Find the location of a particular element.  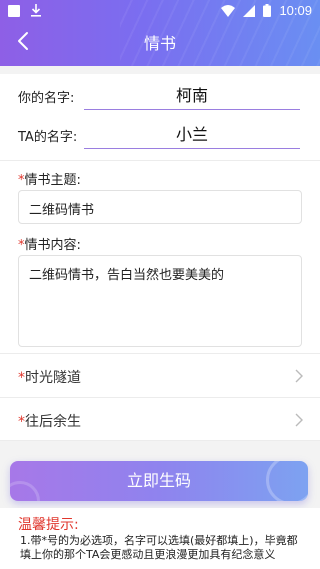

app-header: 10:09 情书 is located at coordinates (160, 33).